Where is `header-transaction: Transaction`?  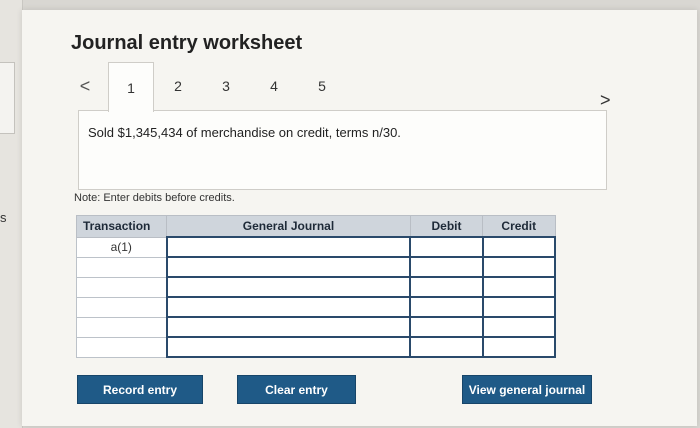
header-transaction: Transaction is located at coordinates (121, 226).